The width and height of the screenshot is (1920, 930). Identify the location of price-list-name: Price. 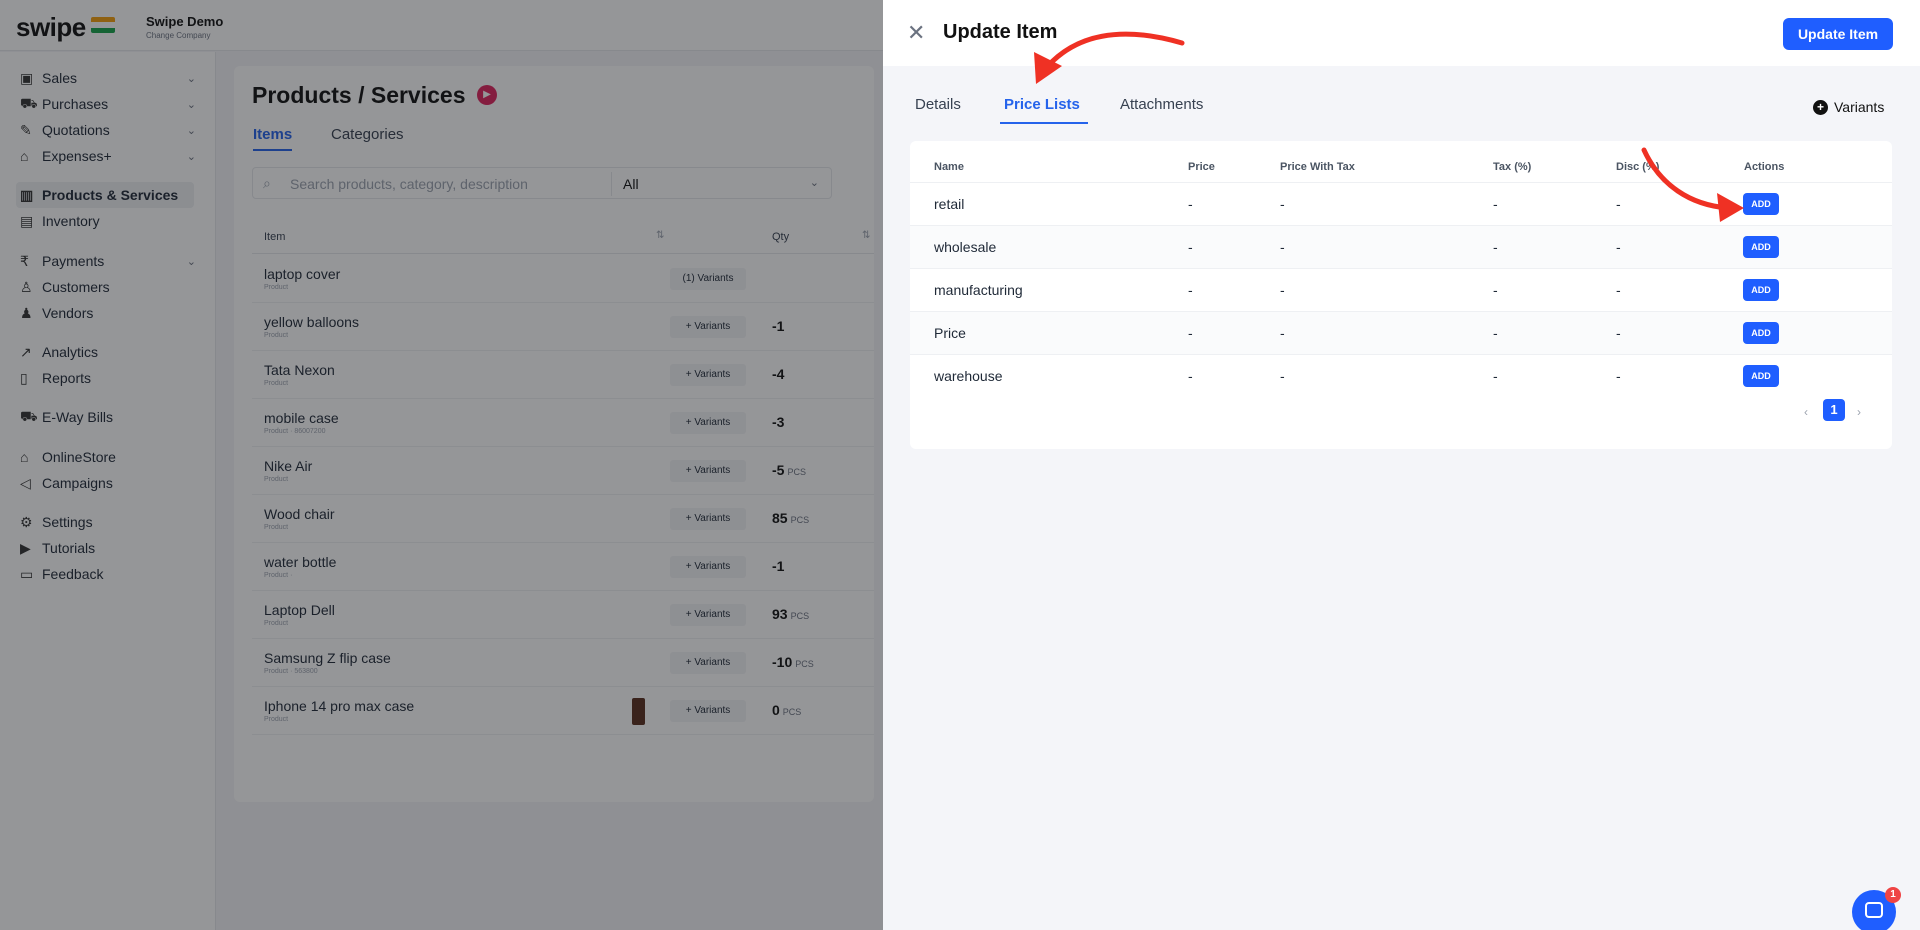
(950, 333).